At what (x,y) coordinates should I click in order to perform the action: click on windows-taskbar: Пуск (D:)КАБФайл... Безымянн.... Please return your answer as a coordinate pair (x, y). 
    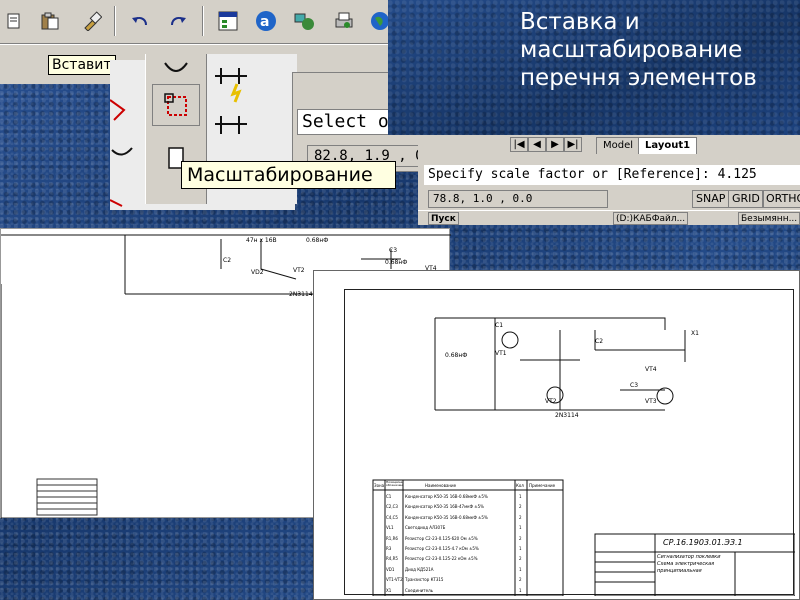
    Looking at the image, I should click on (609, 217).